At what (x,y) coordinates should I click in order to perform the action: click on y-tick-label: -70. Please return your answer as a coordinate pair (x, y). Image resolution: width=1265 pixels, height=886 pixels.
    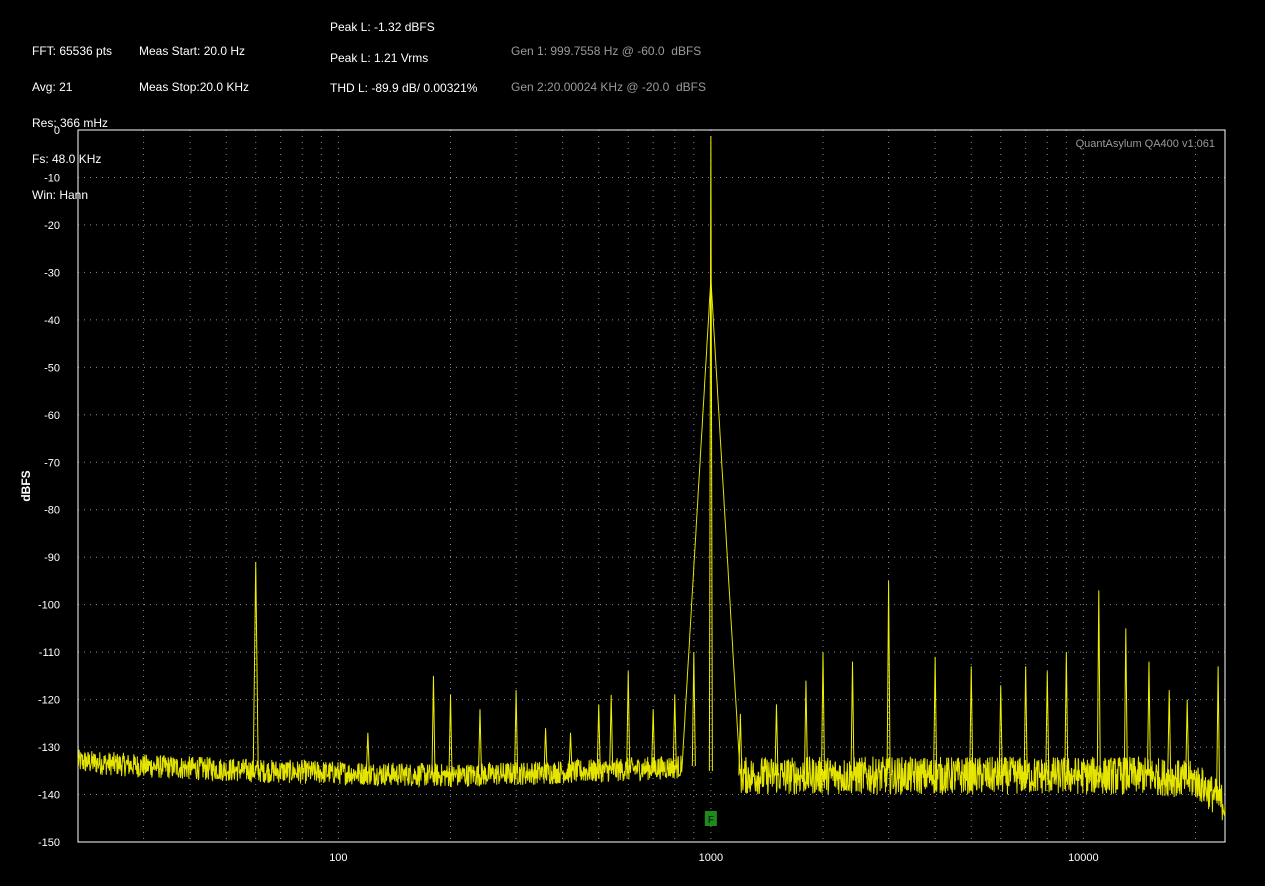
    Looking at the image, I should click on (52, 463).